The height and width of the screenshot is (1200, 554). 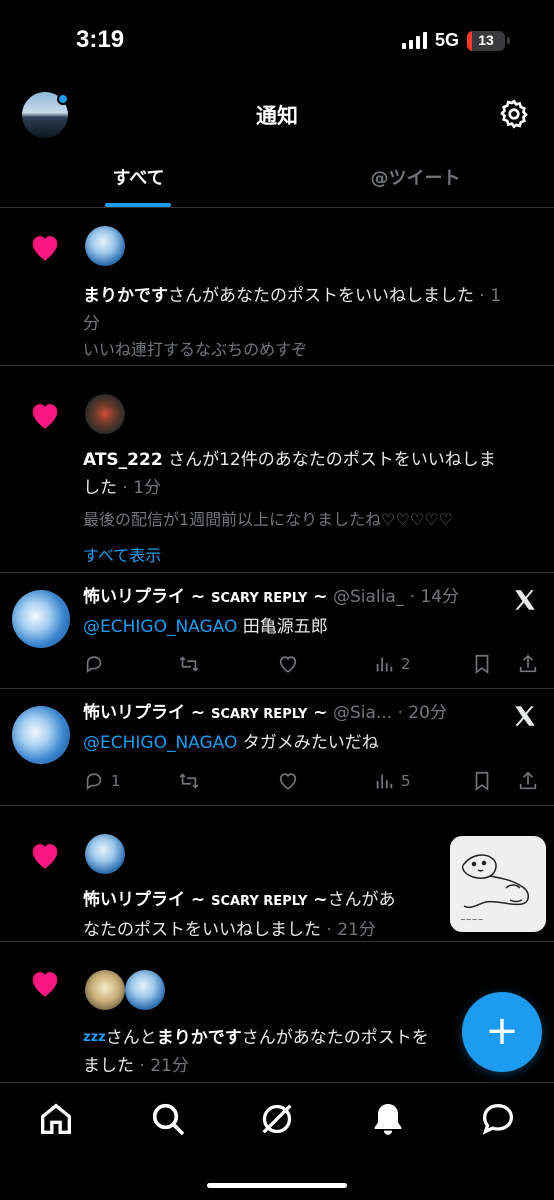 I want to click on tab-mentions: @ツイート, so click(x=415, y=177).